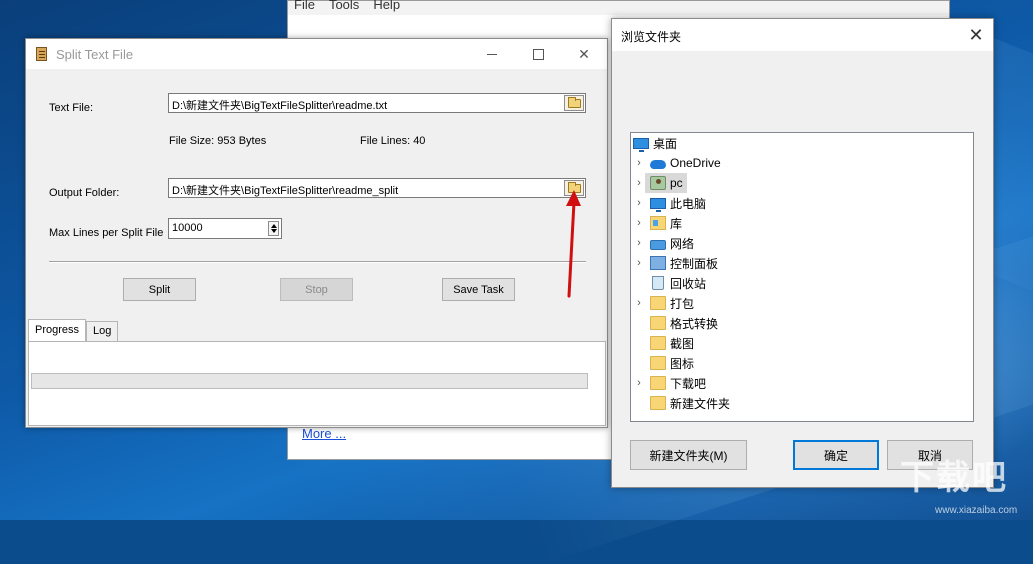 This screenshot has width=1033, height=564. I want to click on tree-item-label: 新建文件夹, so click(700, 403).